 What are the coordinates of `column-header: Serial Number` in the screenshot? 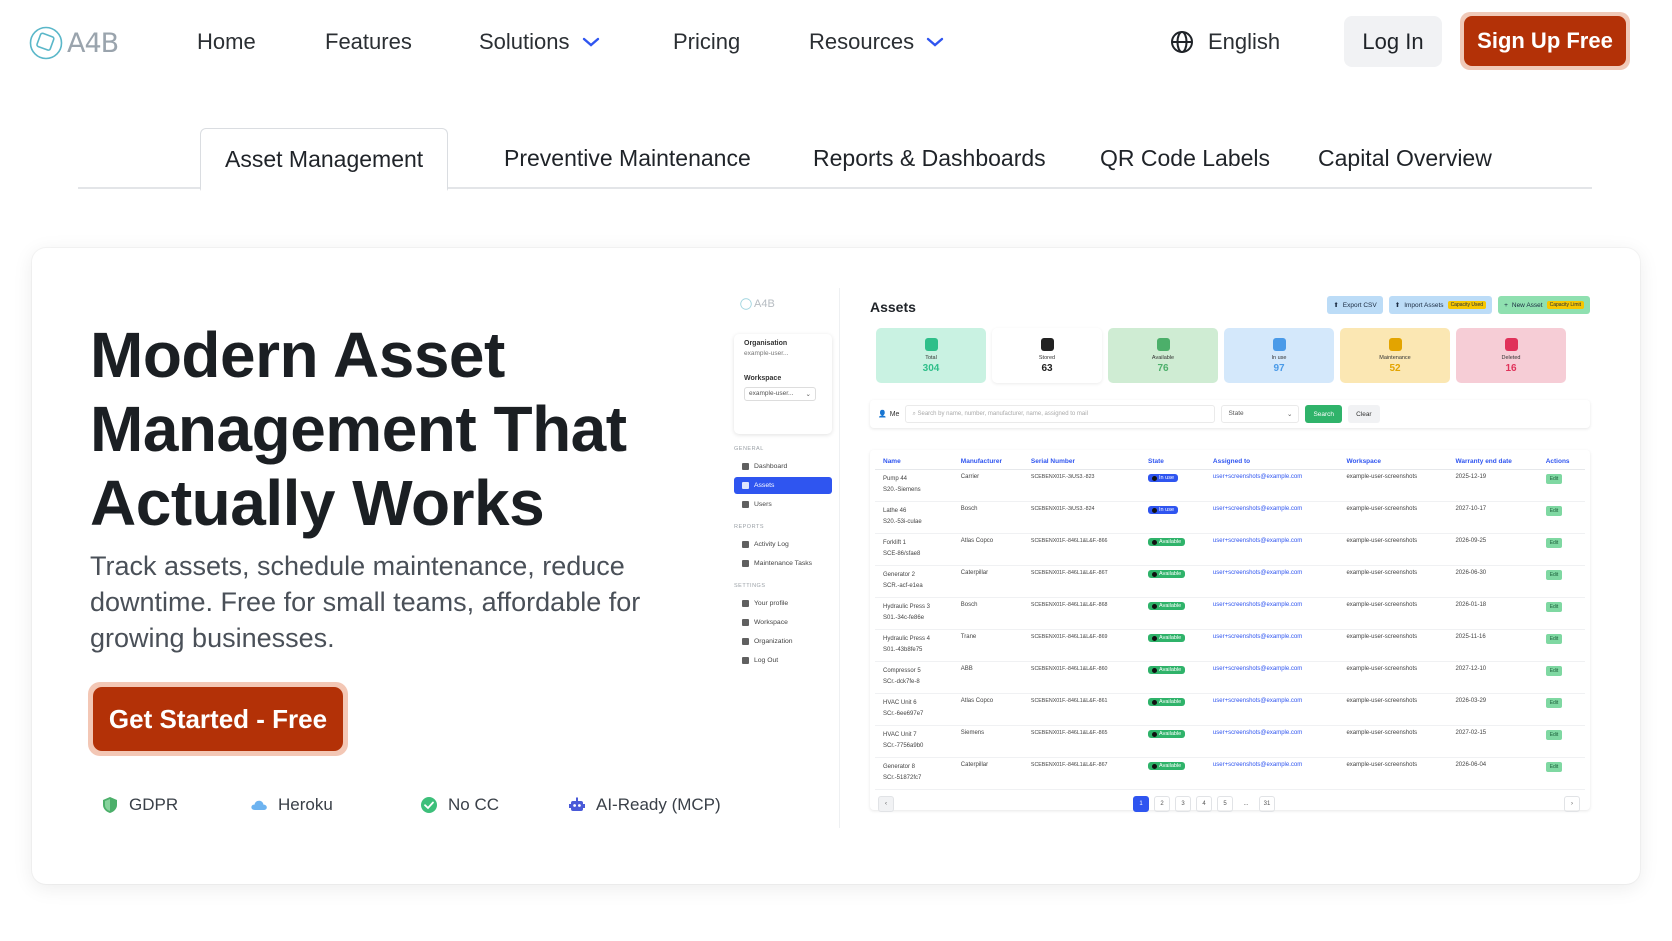 It's located at (1081, 460).